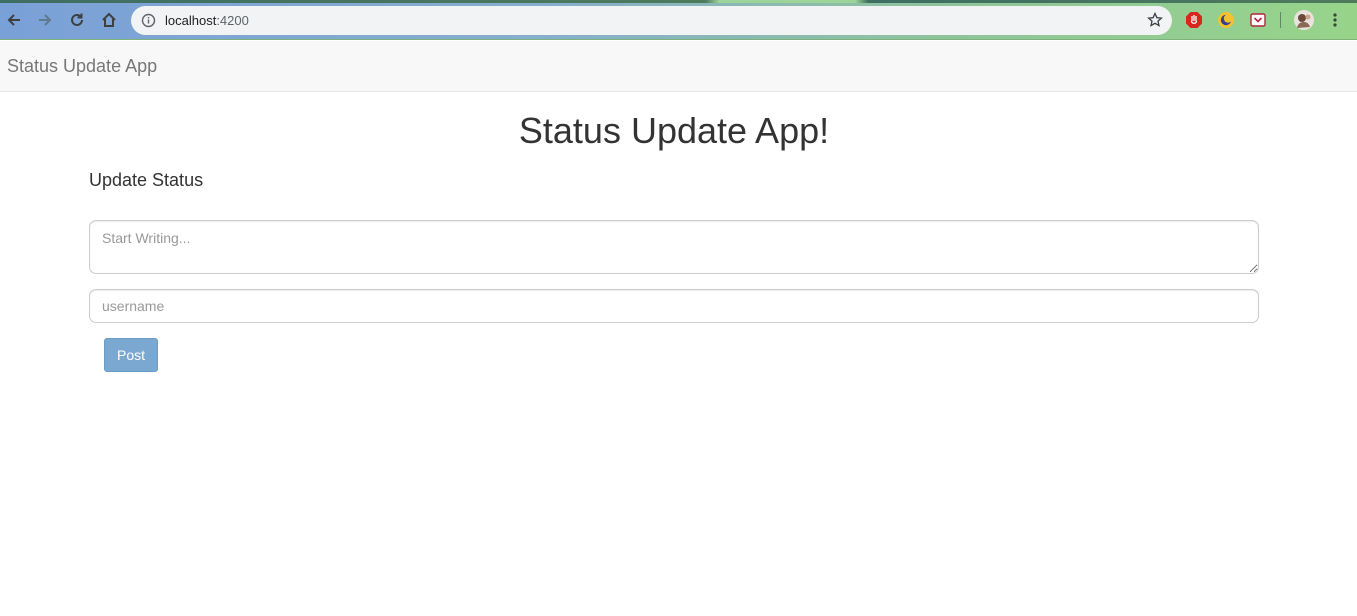 Image resolution: width=1357 pixels, height=616 pixels. What do you see at coordinates (232, 20) in the screenshot?
I see `url-port: :4200` at bounding box center [232, 20].